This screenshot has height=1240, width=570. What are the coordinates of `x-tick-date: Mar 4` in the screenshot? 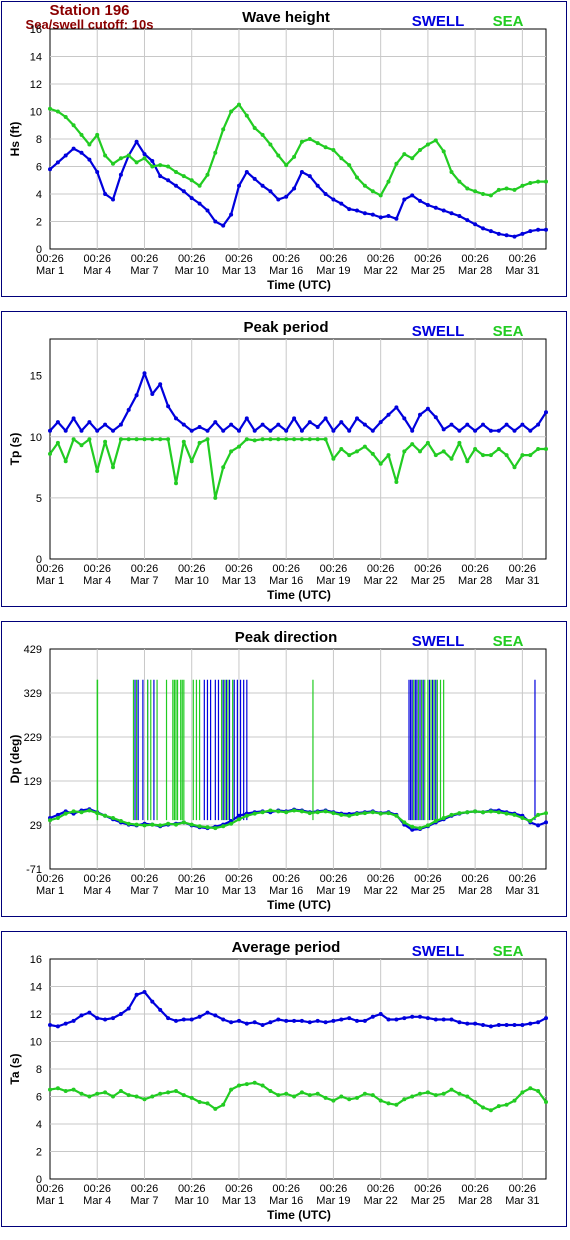 It's located at (97, 271).